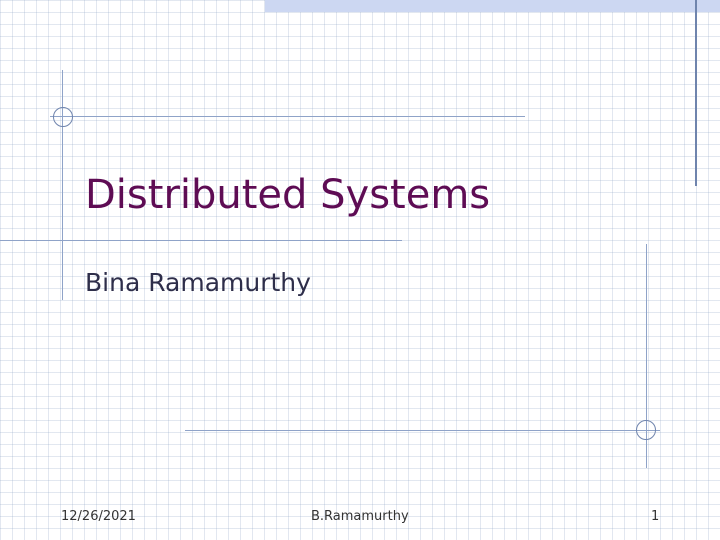  I want to click on circle-ornament-top, so click(63, 117).